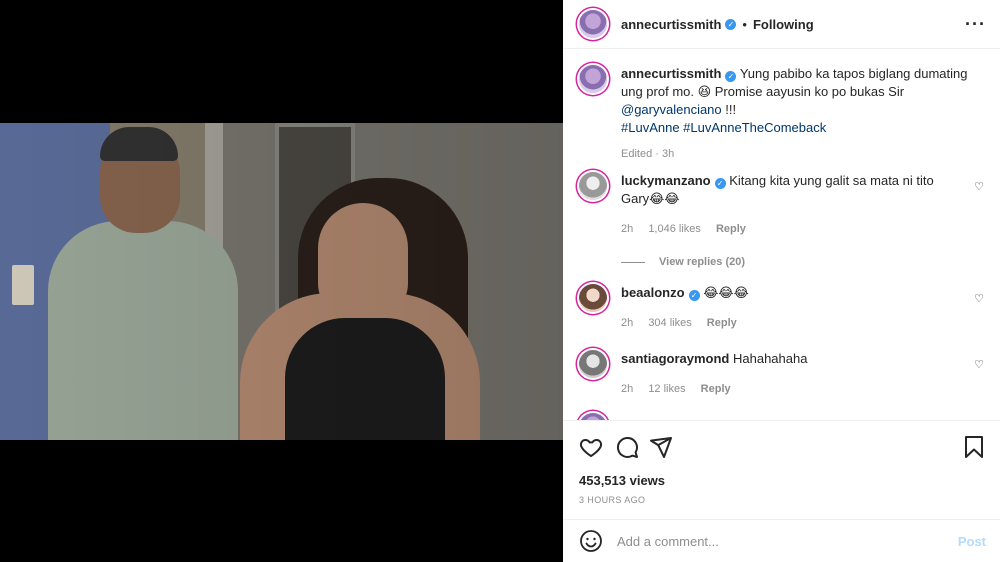  I want to click on caption-hashtags: #LuvAnne #LuvAnneTheComeback, so click(802, 128).